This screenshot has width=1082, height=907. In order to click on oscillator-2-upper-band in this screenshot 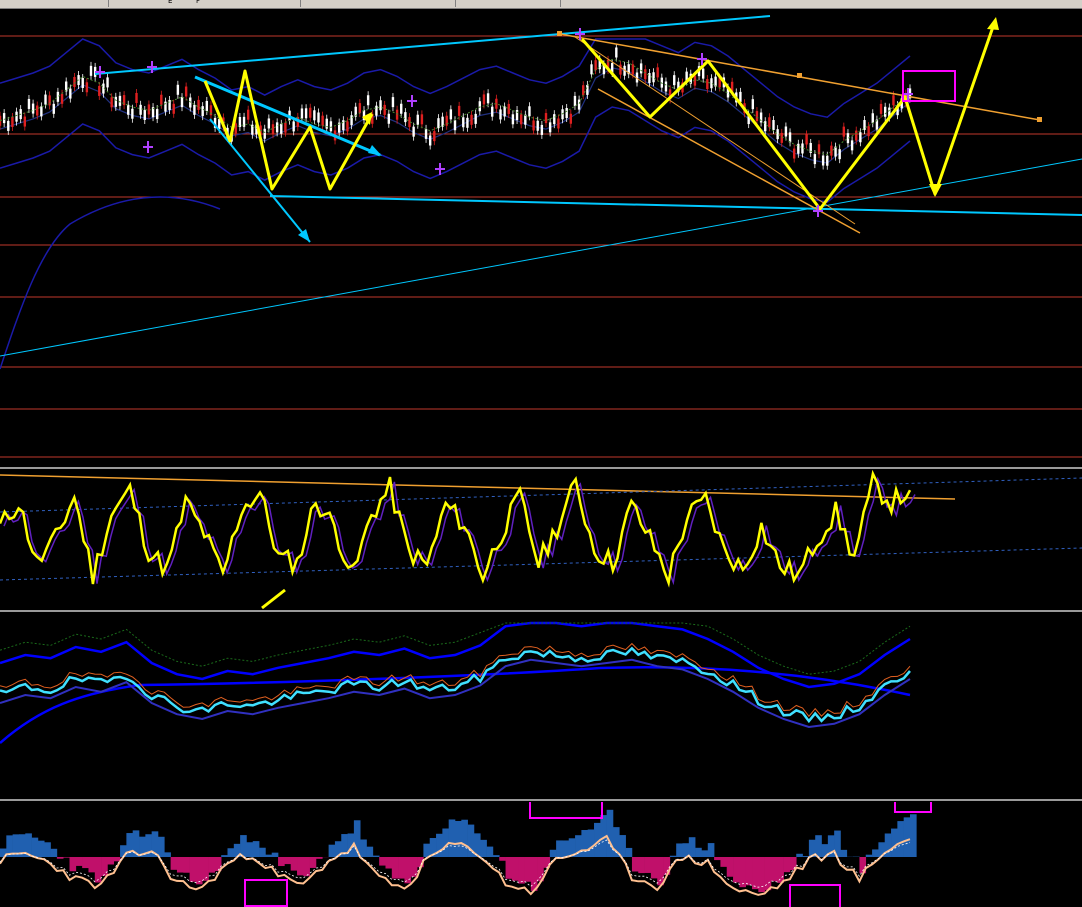, I will do `click(455, 655)`.